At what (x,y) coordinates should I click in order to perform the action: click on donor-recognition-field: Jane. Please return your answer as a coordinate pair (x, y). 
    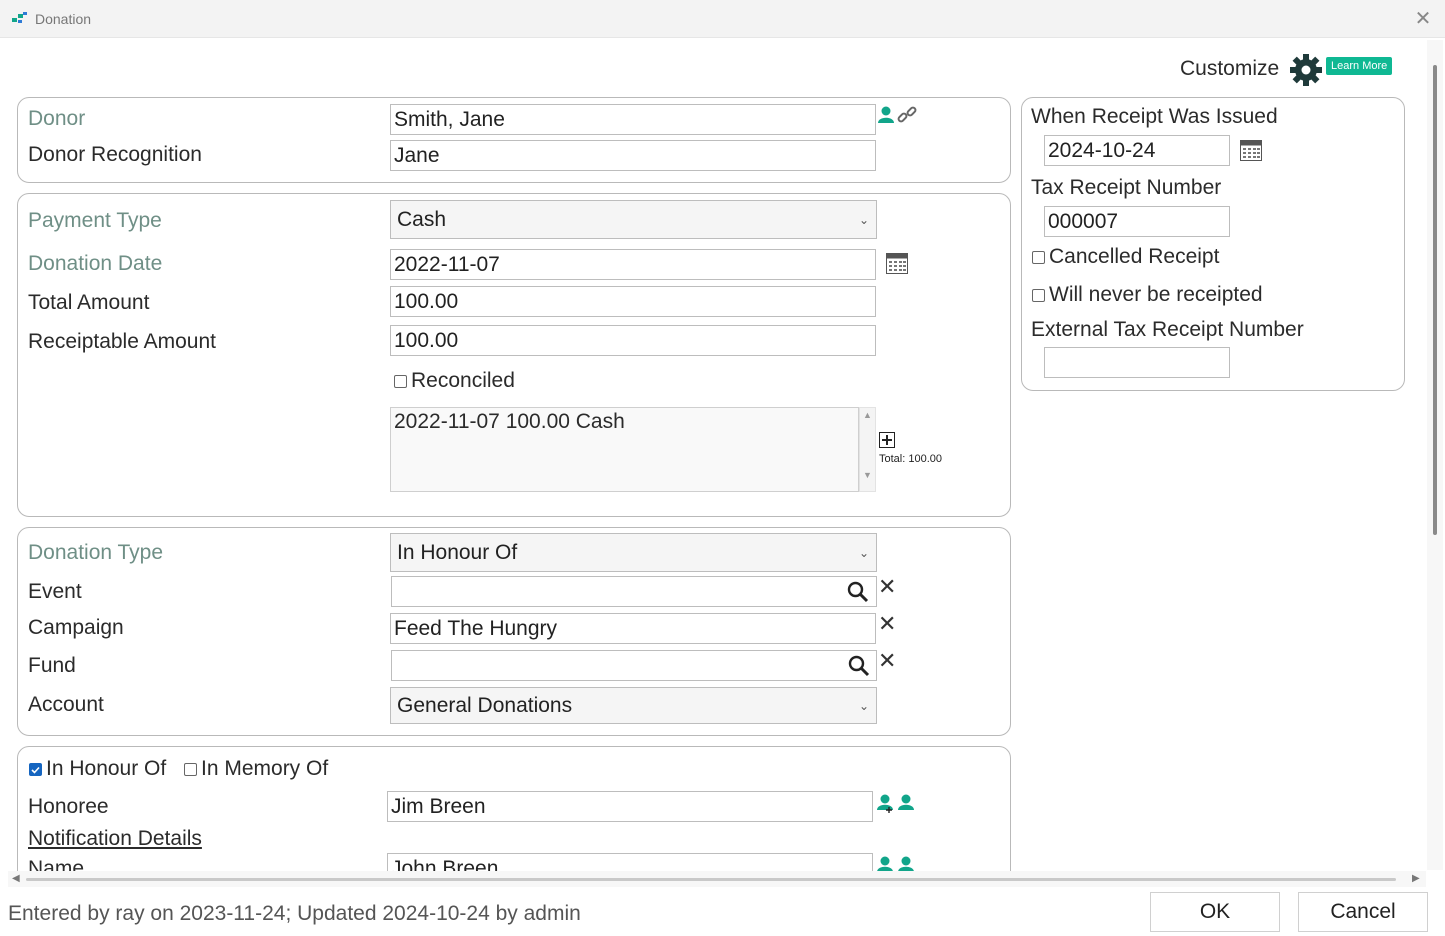
    Looking at the image, I should click on (633, 155).